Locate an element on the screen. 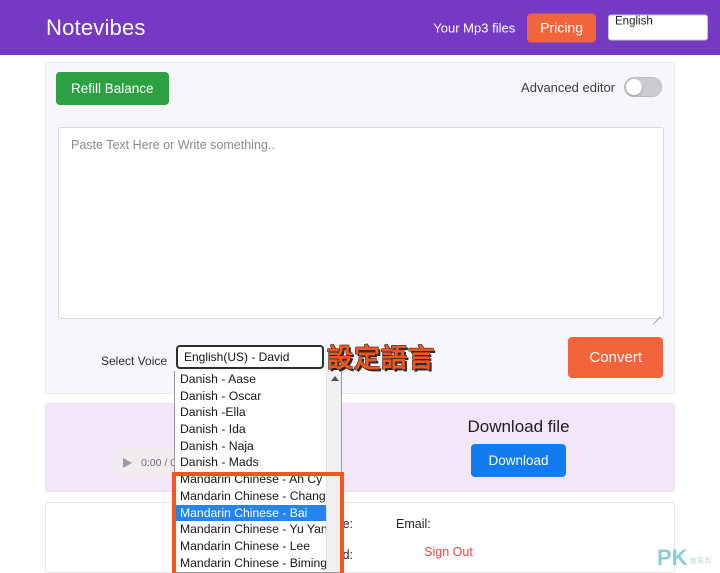 This screenshot has height=573, width=720. toggle-knob is located at coordinates (634, 87).